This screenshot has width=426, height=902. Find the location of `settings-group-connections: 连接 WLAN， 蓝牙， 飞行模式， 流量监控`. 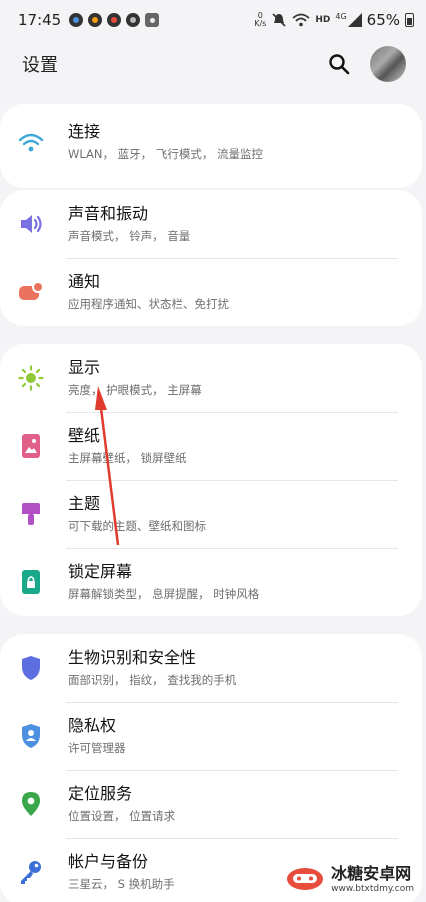

settings-group-connections: 连接 WLAN， 蓝牙， 飞行模式， 流量监控 is located at coordinates (211, 146).